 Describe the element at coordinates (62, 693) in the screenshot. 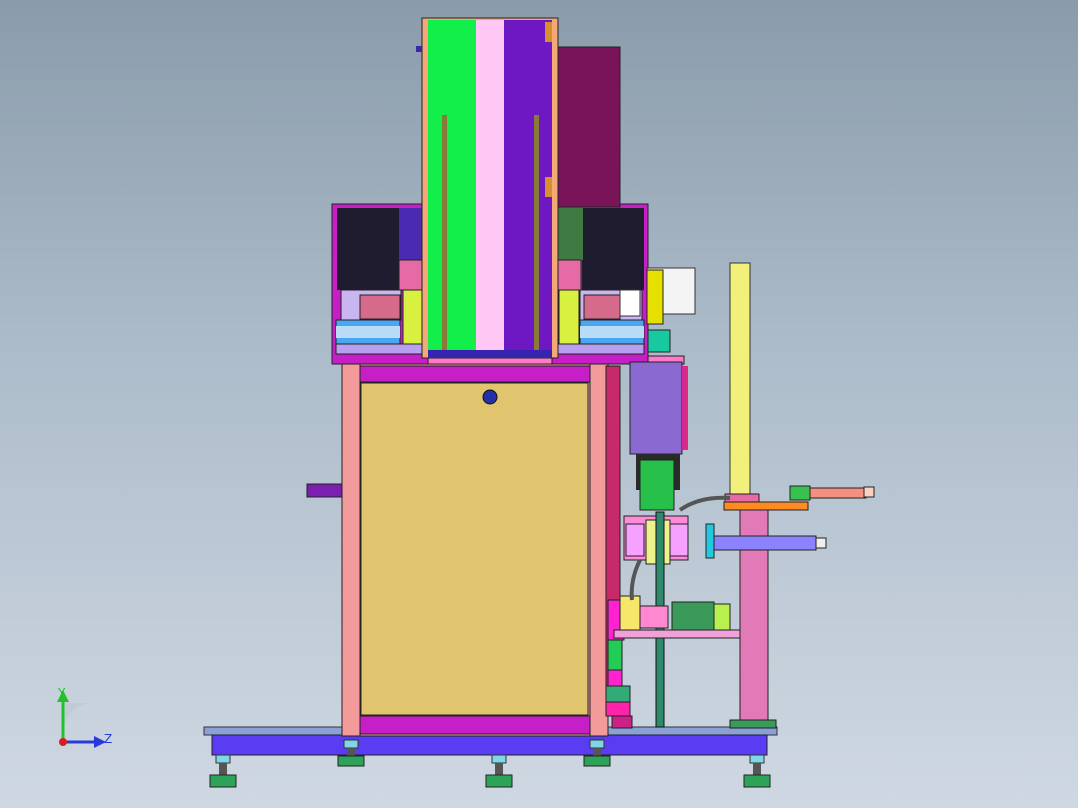

I see `y-axis-label: Y` at that location.